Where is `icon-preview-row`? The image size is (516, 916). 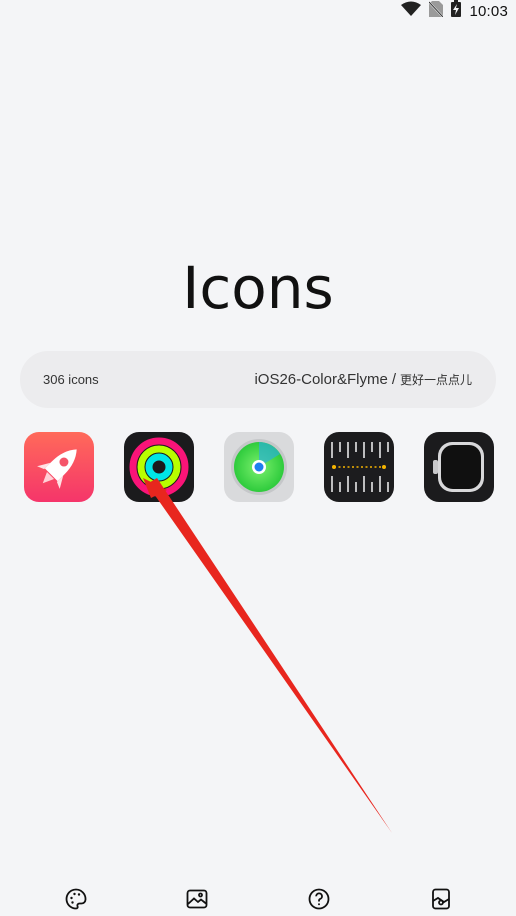
icon-preview-row is located at coordinates (259, 467).